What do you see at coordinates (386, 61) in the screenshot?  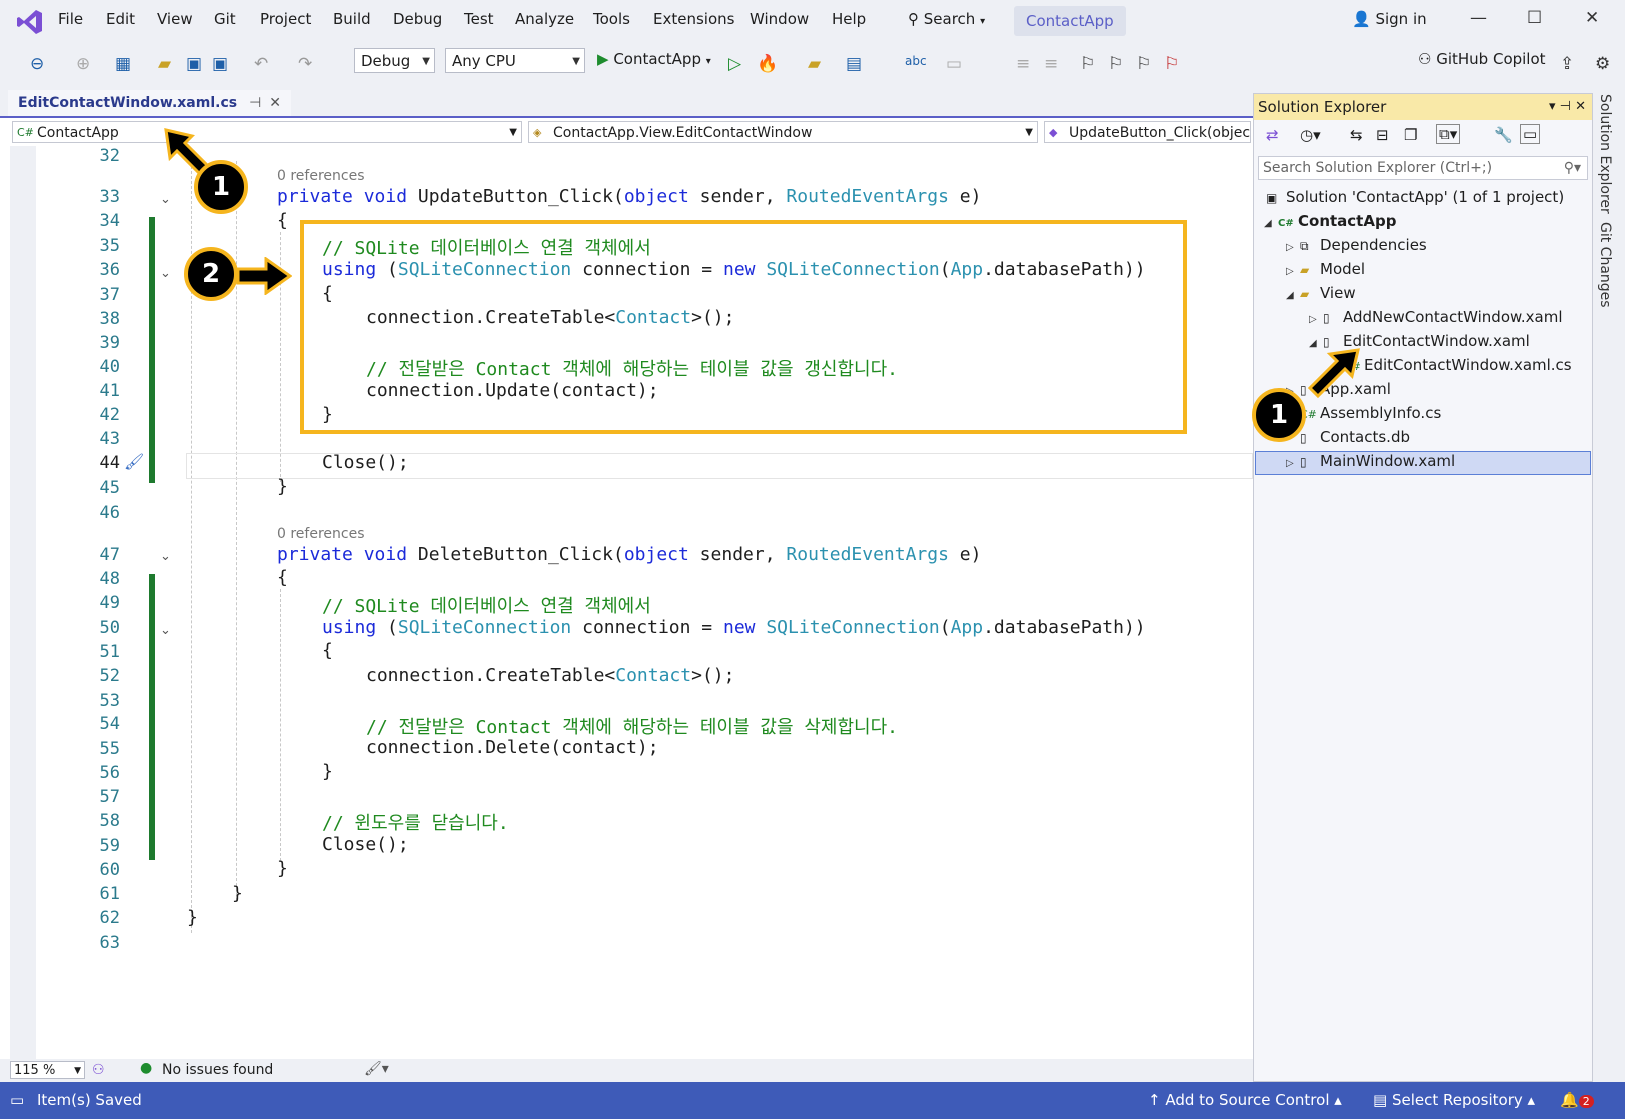 I see `configuration-value: Debug` at bounding box center [386, 61].